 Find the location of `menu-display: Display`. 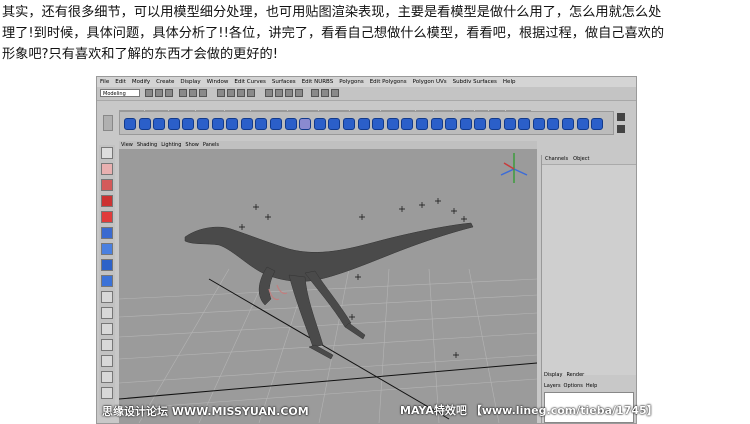

menu-display: Display is located at coordinates (190, 82).